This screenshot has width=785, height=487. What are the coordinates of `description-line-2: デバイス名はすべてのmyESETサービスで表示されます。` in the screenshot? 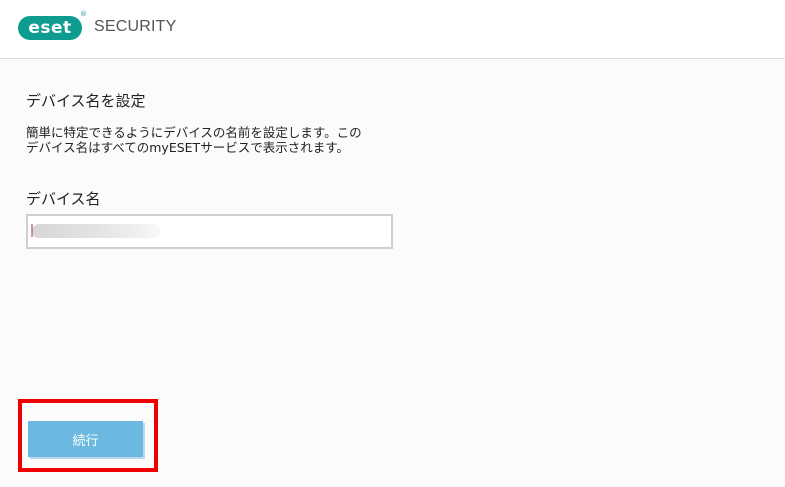 It's located at (187, 147).